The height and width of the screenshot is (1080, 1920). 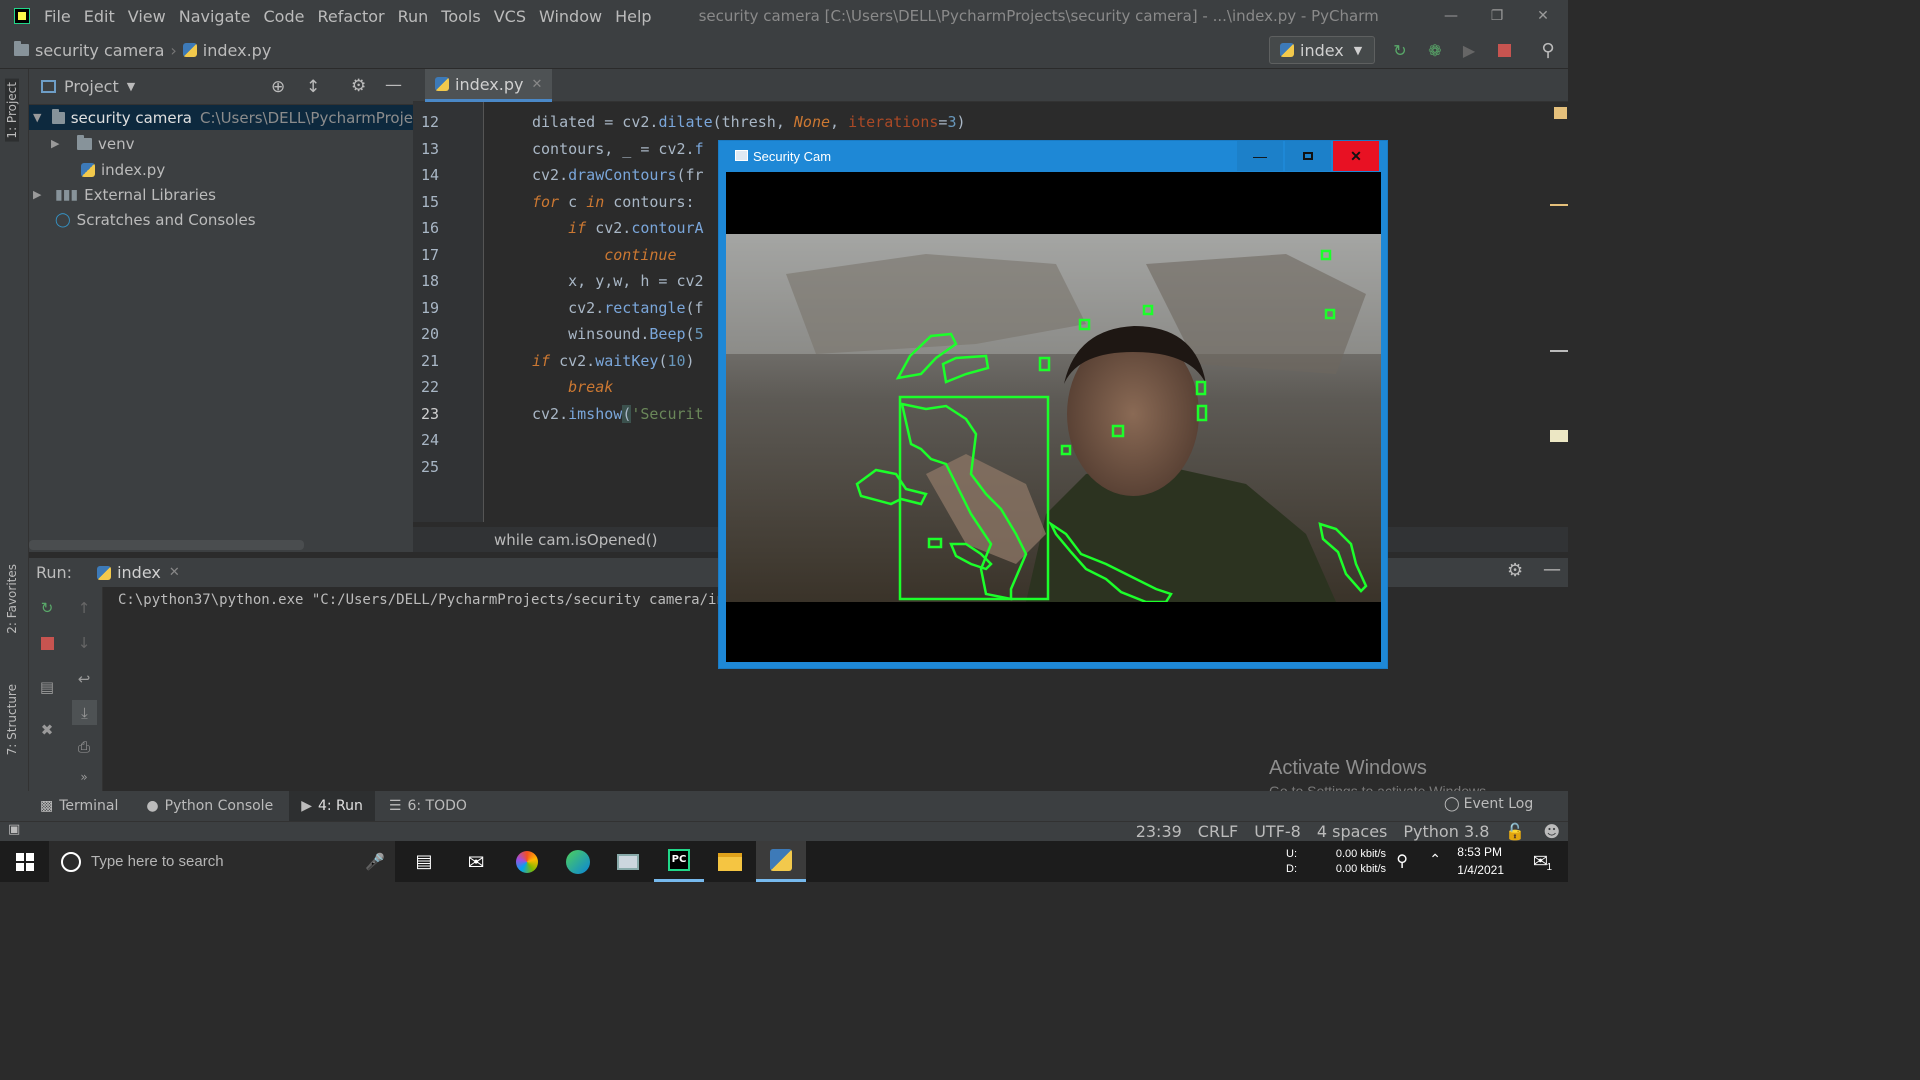 I want to click on chevron-down-icon: ▼, so click(x=131, y=86).